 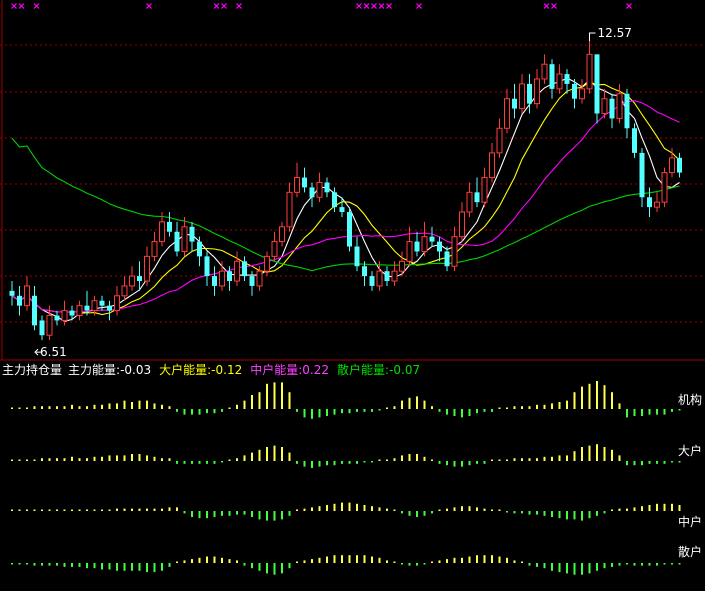 What do you see at coordinates (690, 450) in the screenshot?
I see `panel-label-dahu: 大户` at bounding box center [690, 450].